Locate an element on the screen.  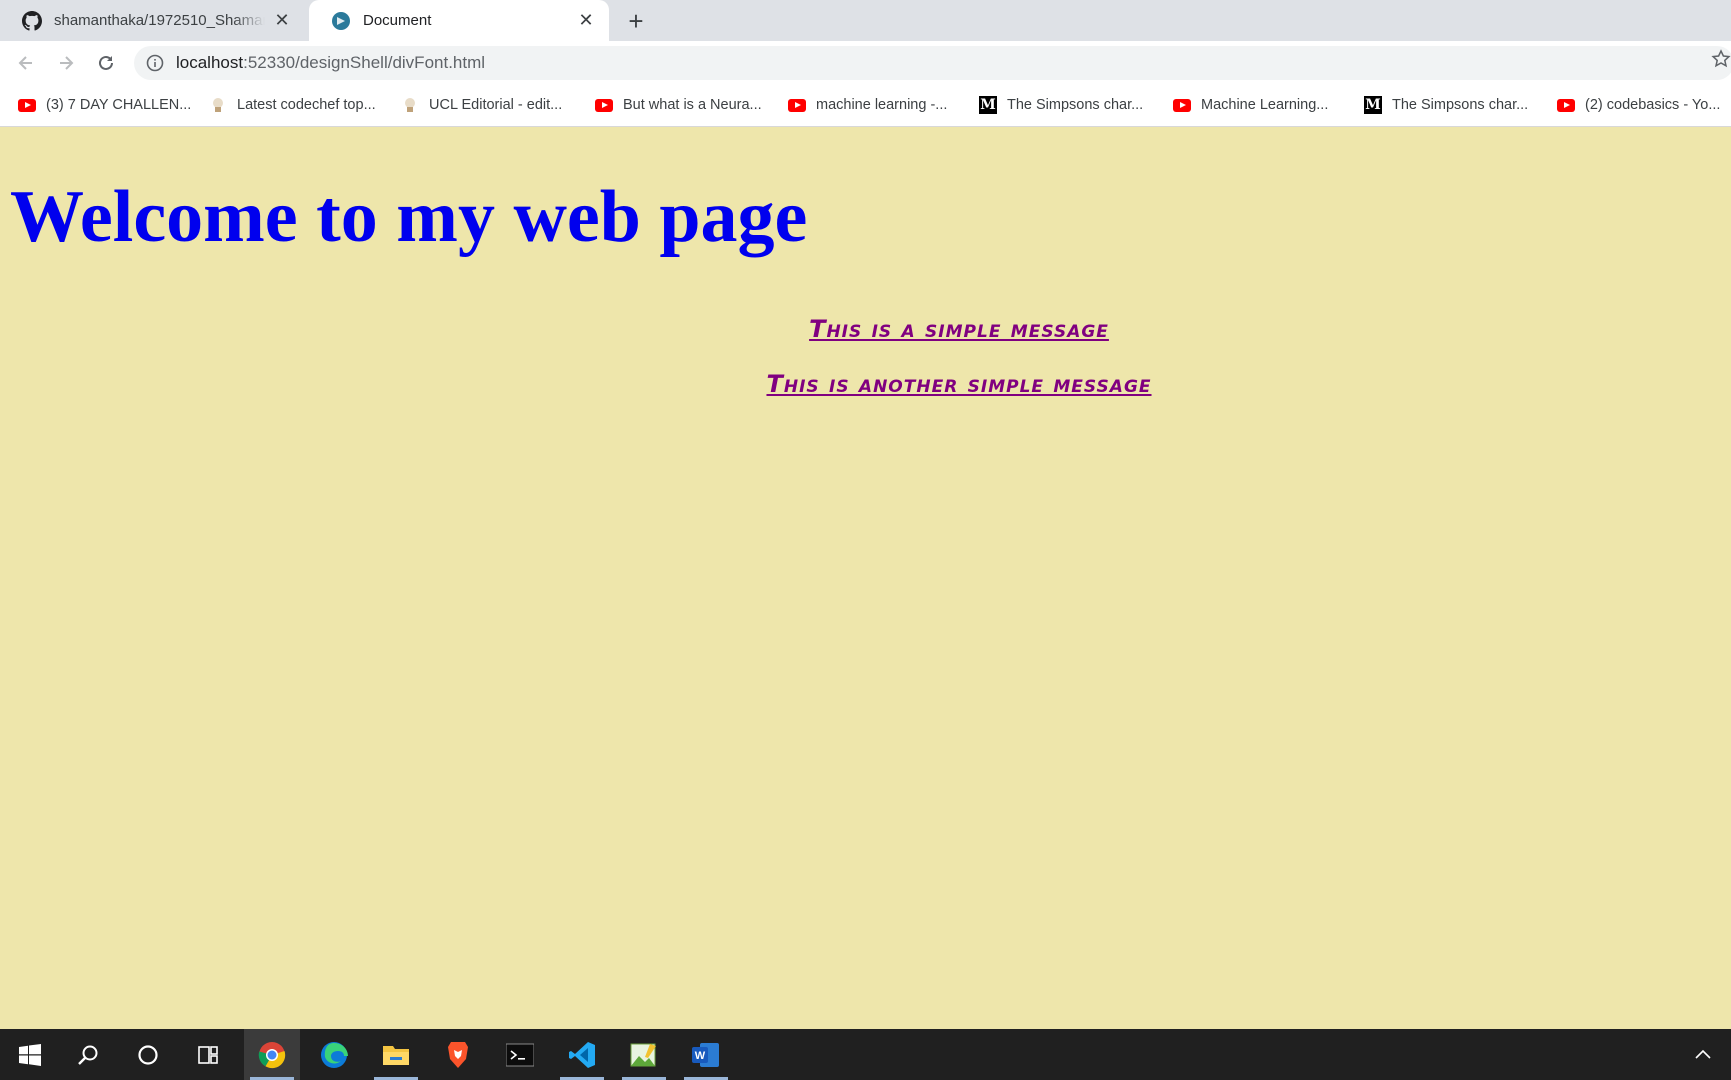
back-button is located at coordinates (26, 63).